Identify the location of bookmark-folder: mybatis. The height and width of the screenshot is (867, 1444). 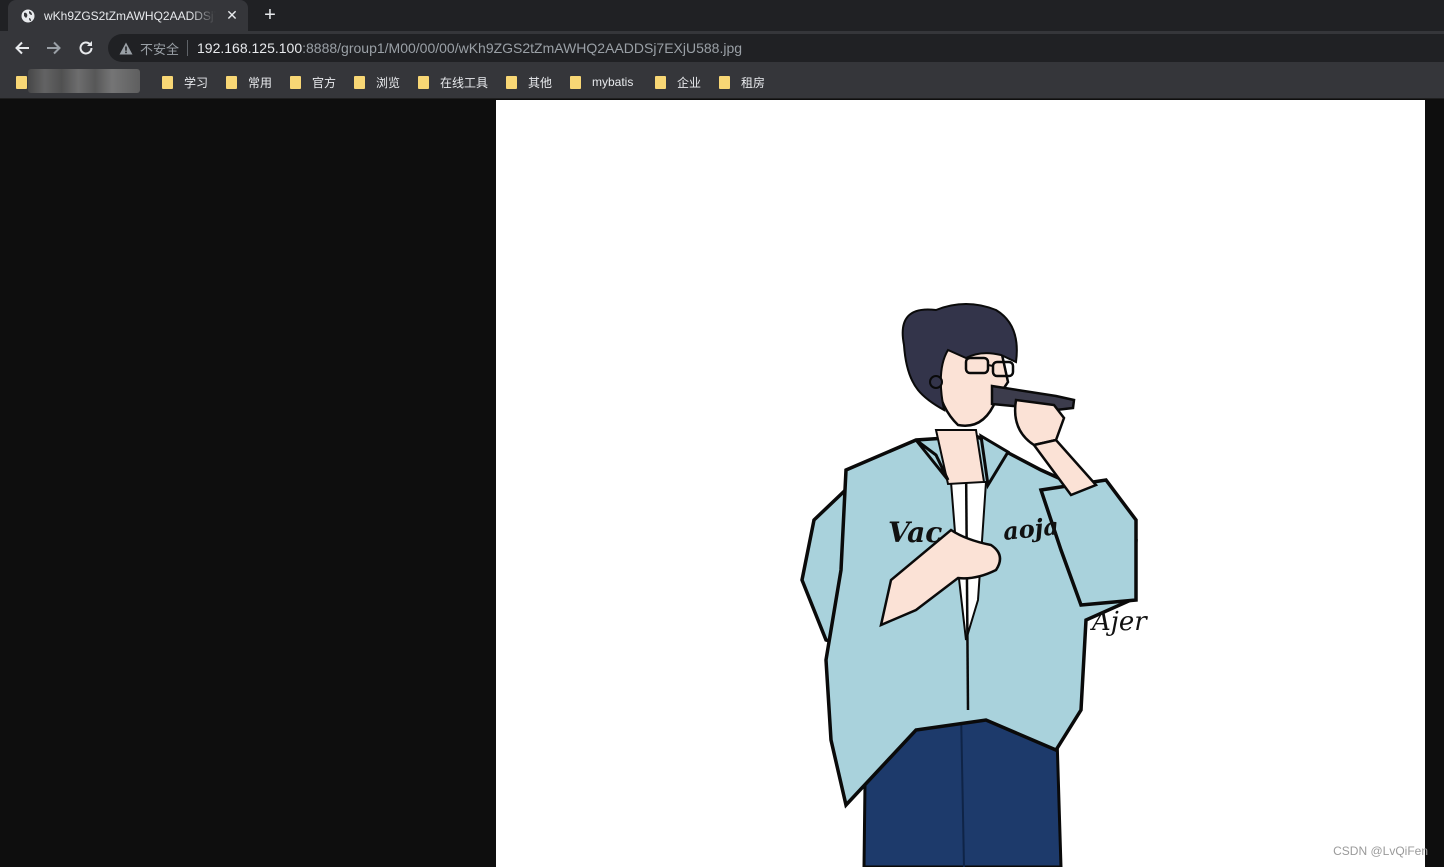
(601, 82).